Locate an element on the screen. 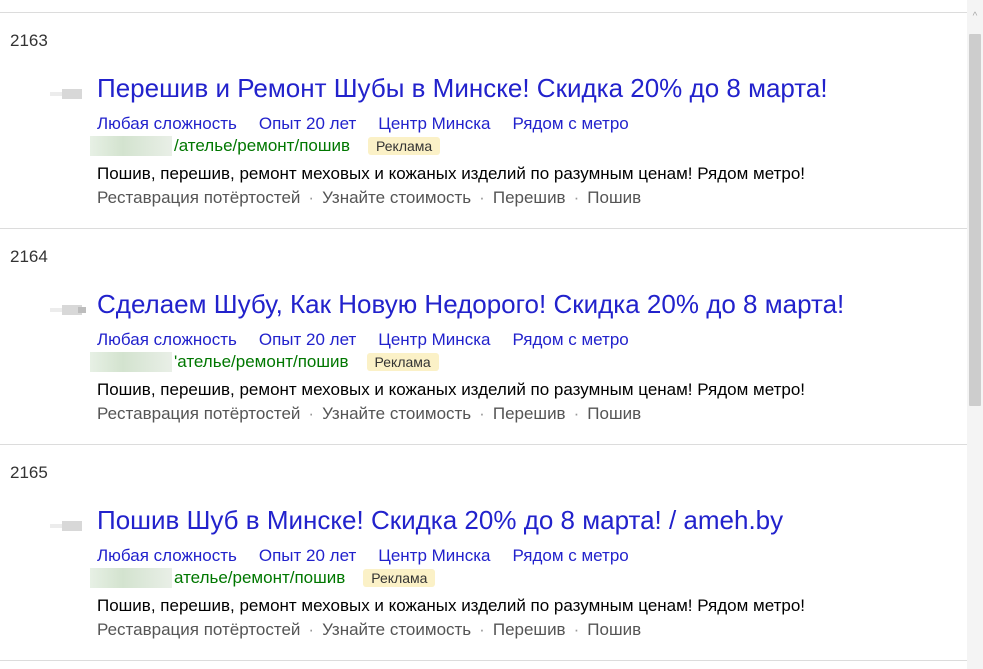 The height and width of the screenshot is (669, 983). result-number: 2165 is located at coordinates (29, 472).